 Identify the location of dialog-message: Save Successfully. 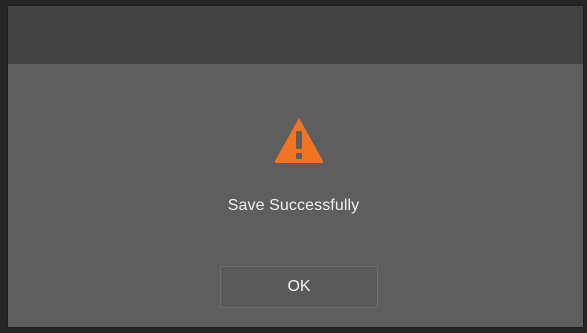
(293, 205).